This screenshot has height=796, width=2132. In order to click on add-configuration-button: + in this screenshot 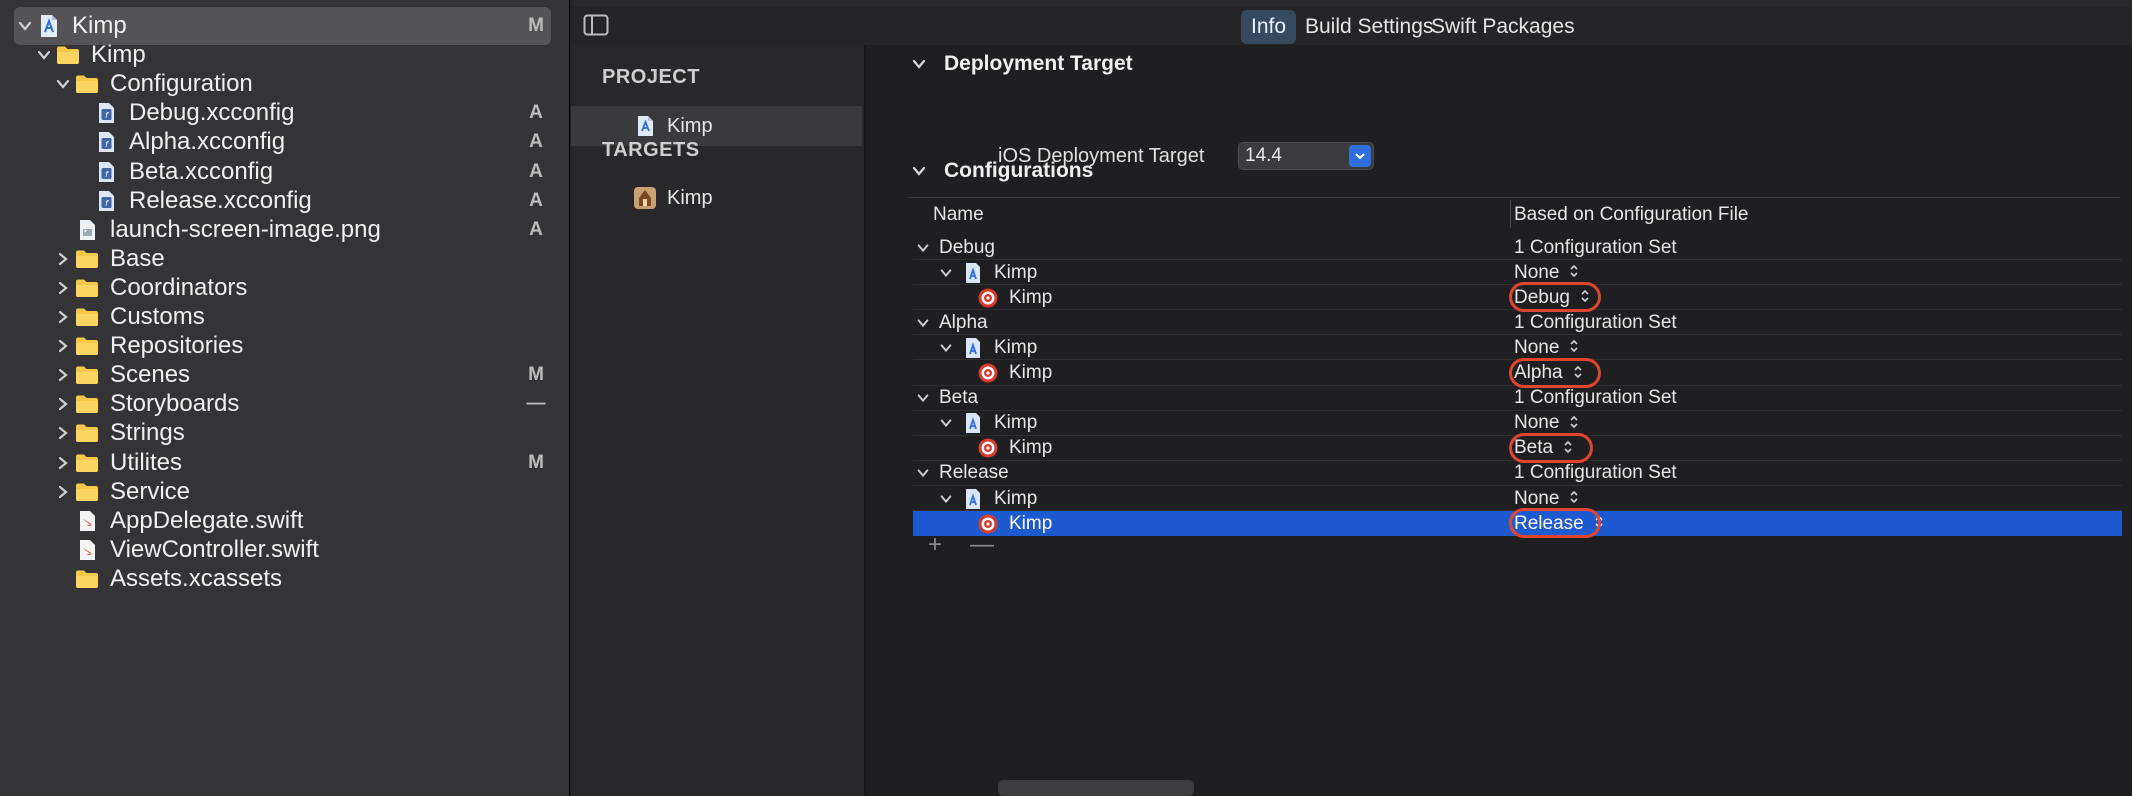, I will do `click(935, 545)`.